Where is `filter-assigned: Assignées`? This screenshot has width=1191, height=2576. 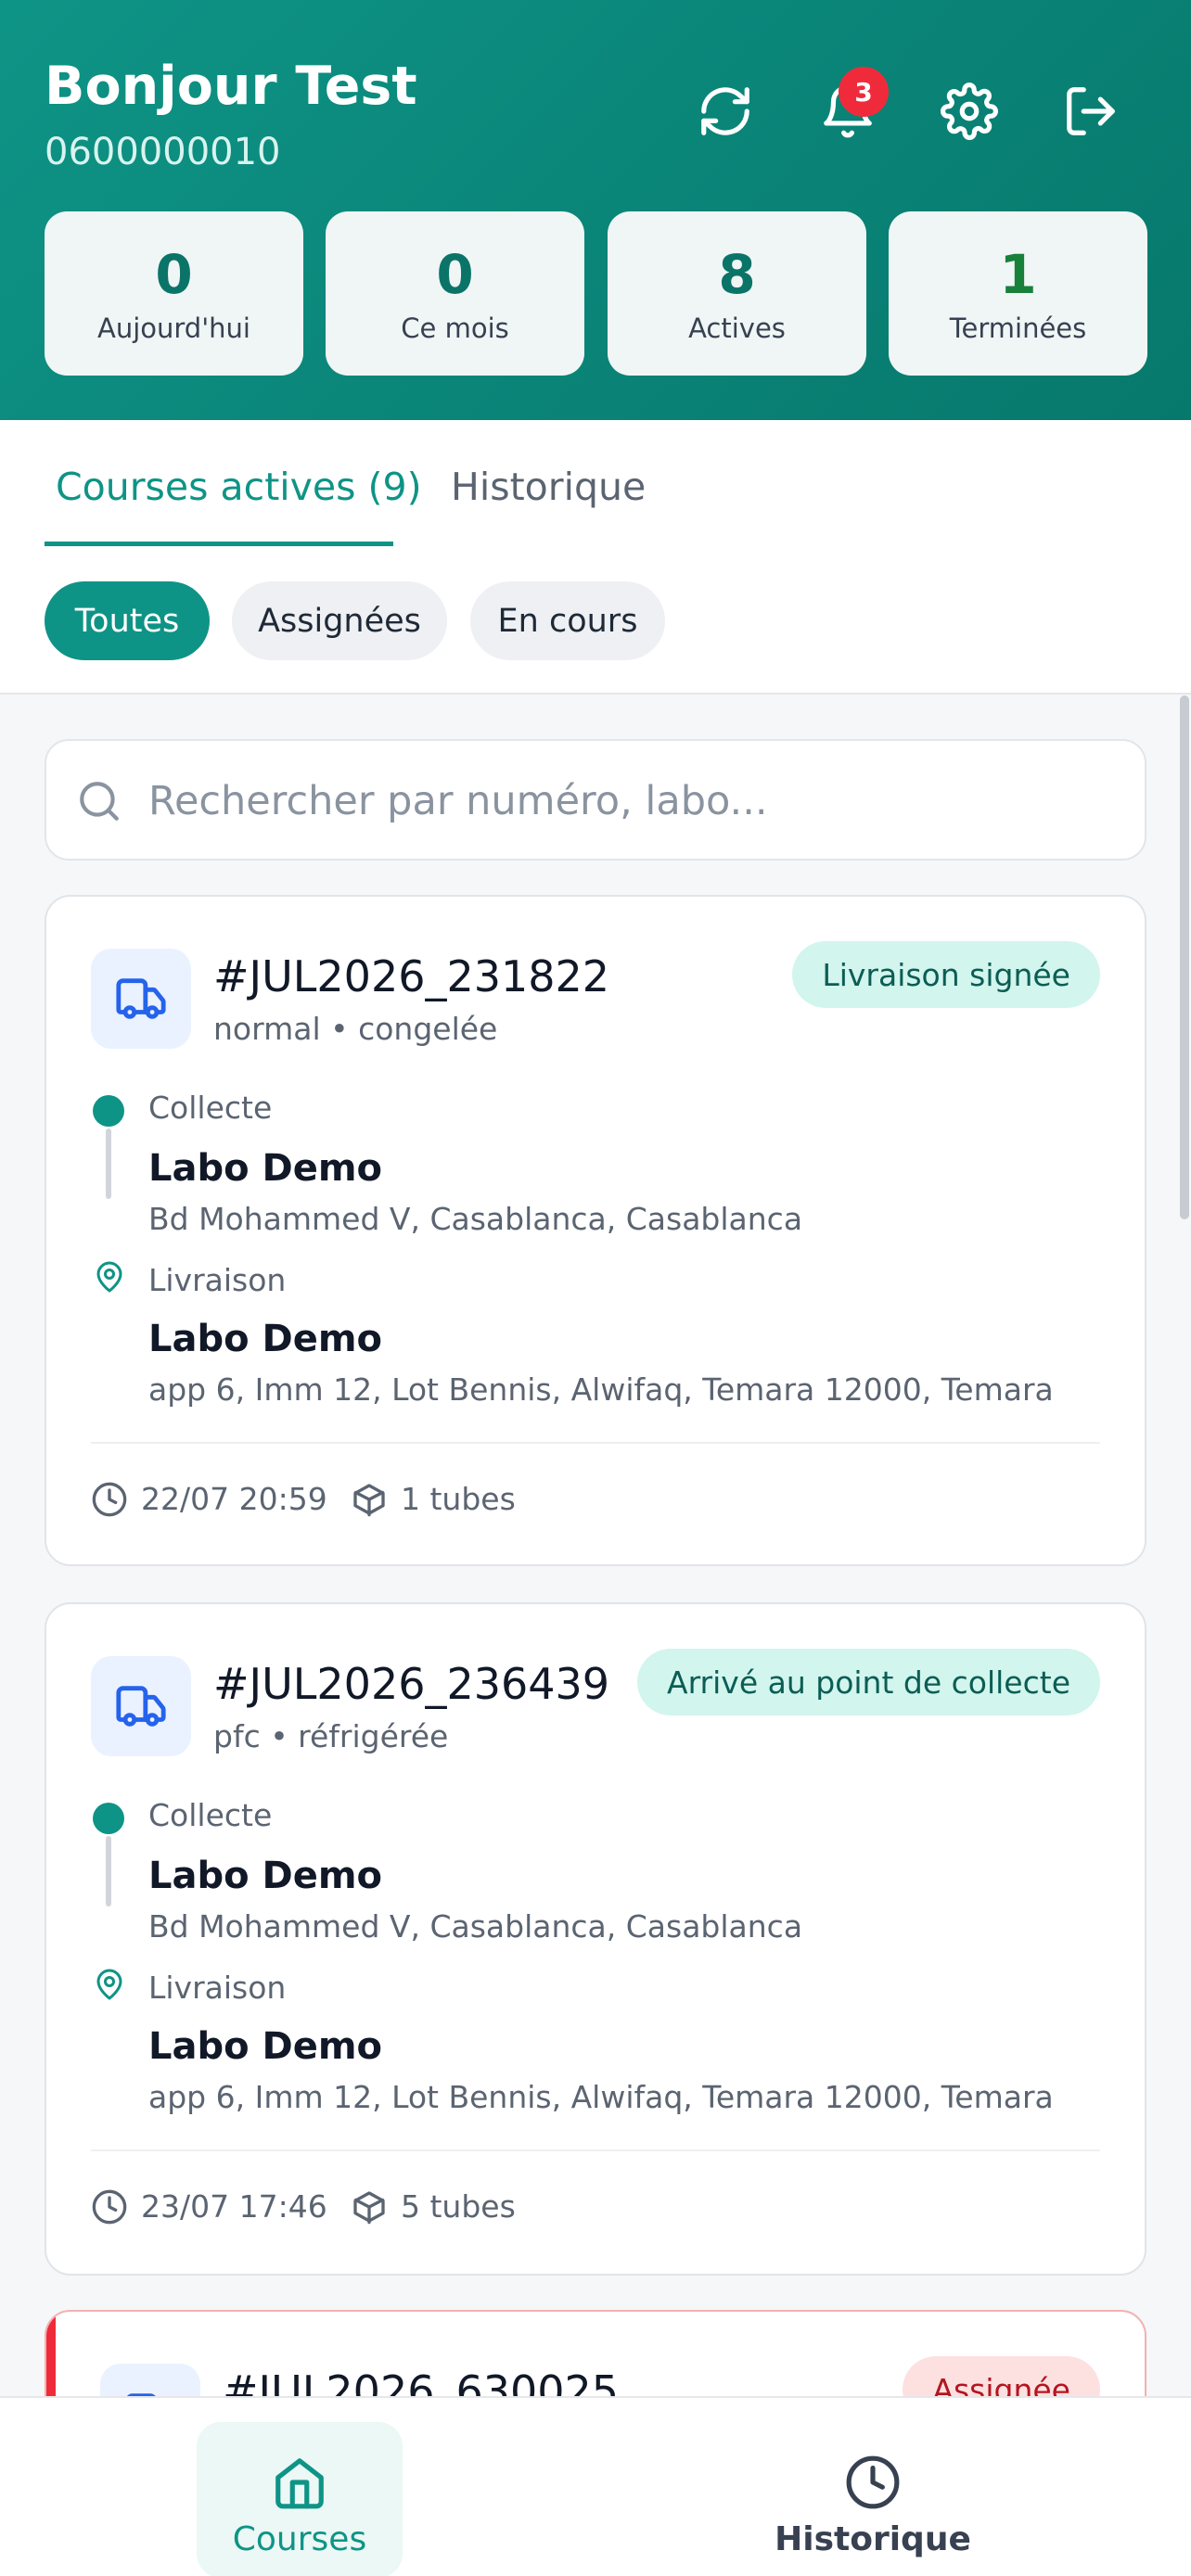
filter-assigned: Assignées is located at coordinates (339, 620).